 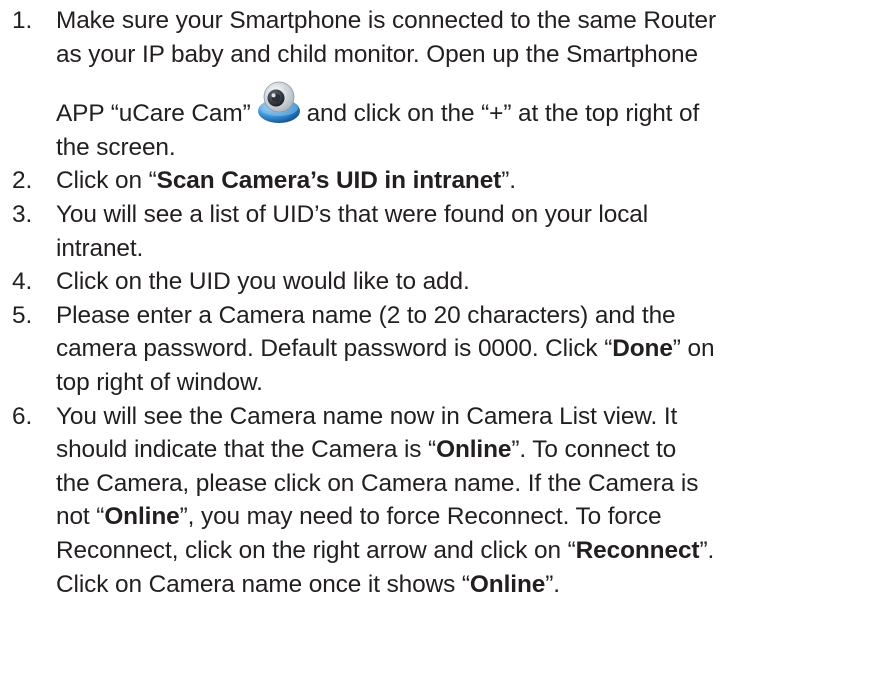 What do you see at coordinates (106, 181) in the screenshot?
I see `step-2-prefix: Click on “` at bounding box center [106, 181].